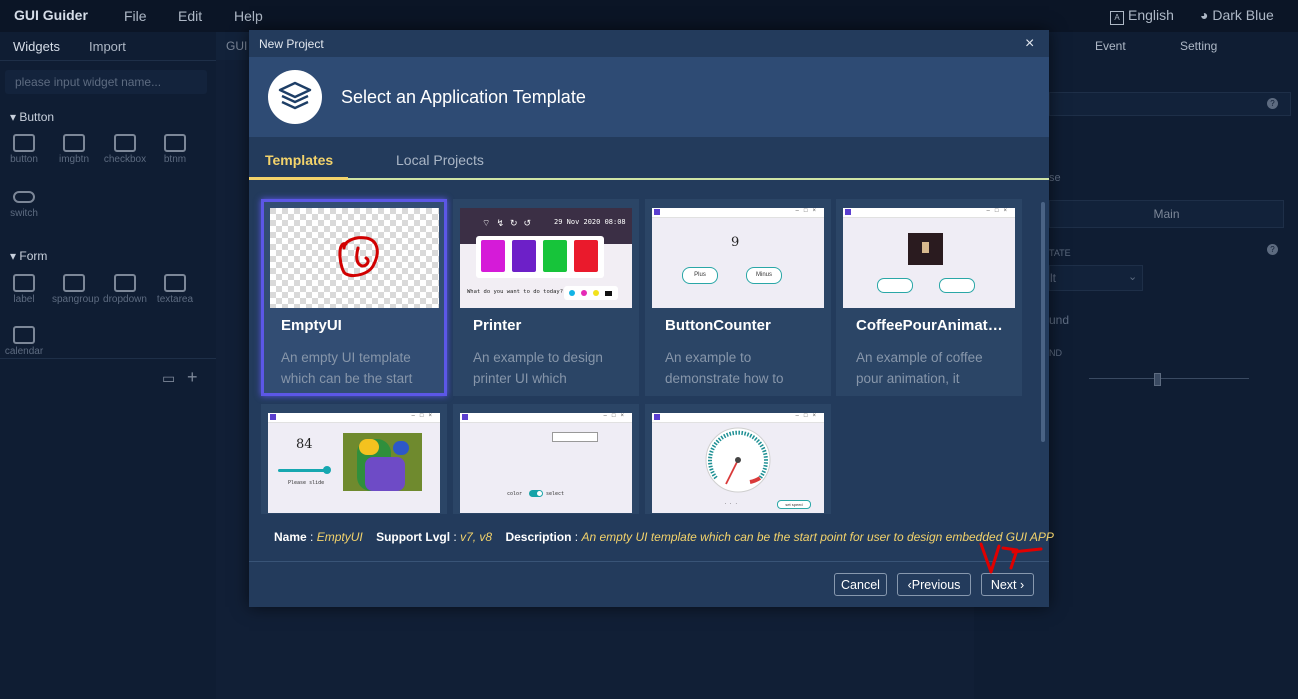 This screenshot has height=699, width=1298. What do you see at coordinates (369, 447) in the screenshot?
I see `parrot-head` at bounding box center [369, 447].